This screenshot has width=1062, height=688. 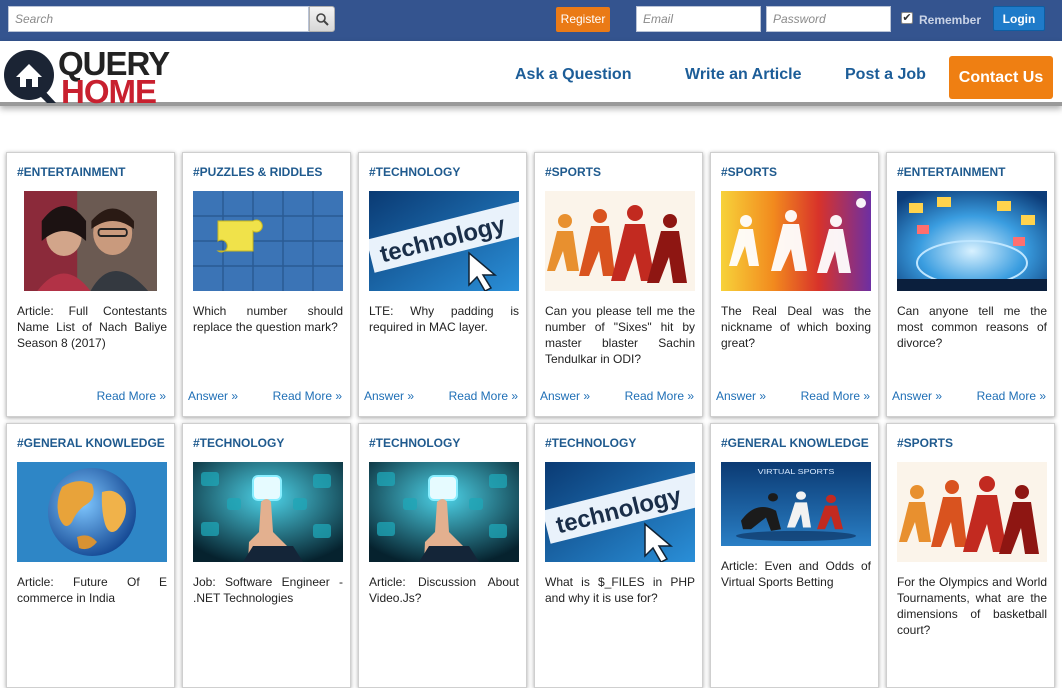 I want to click on search-input, so click(x=158, y=19).